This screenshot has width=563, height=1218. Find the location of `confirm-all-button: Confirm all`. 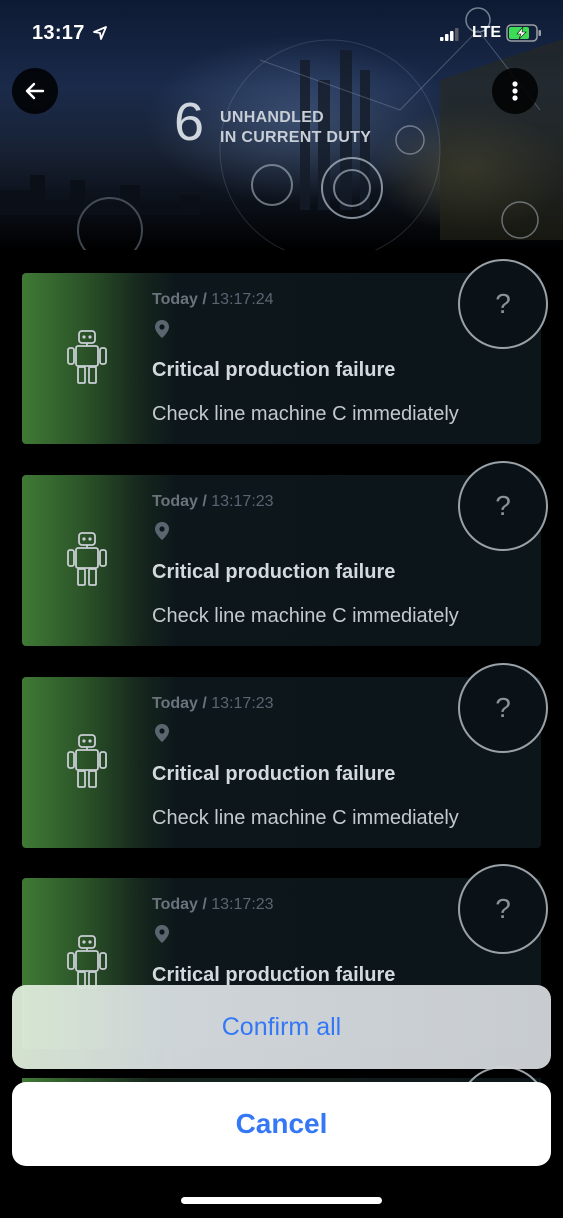

confirm-all-button: Confirm all is located at coordinates (281, 1027).